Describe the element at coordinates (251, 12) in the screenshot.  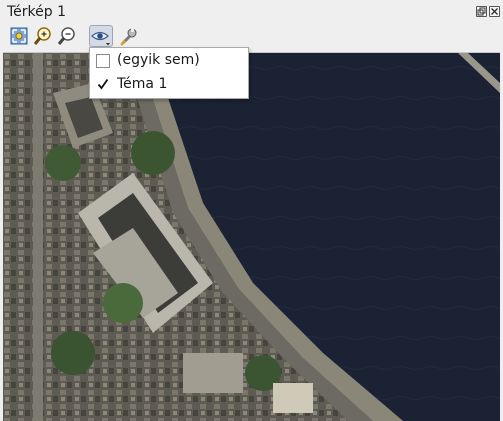
I see `panel-titlebar: Térkép 1` at that location.